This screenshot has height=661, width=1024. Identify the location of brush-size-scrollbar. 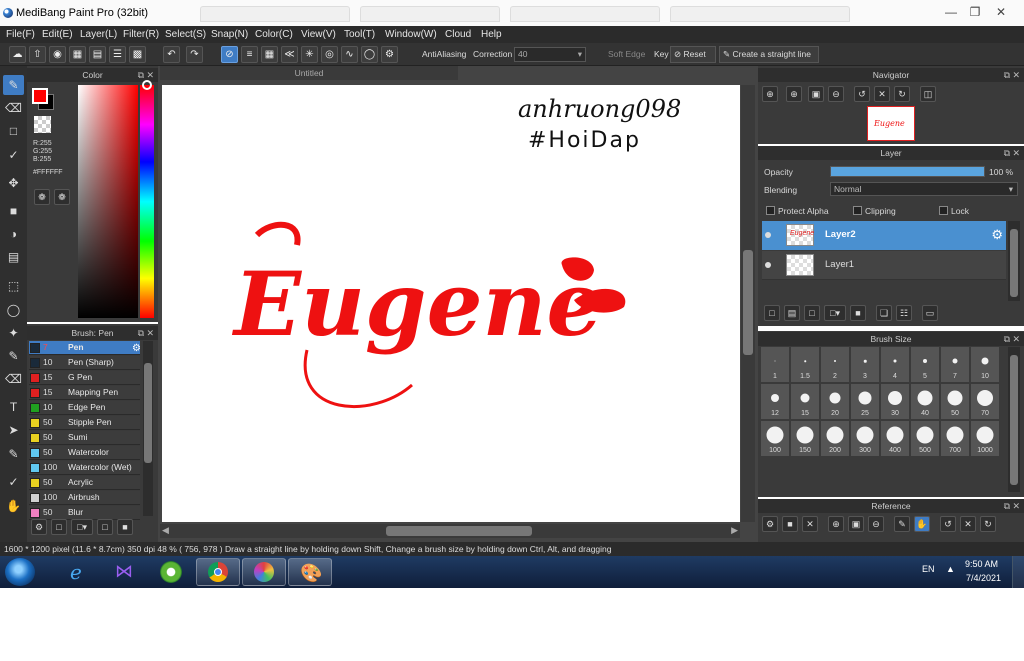
(1014, 419).